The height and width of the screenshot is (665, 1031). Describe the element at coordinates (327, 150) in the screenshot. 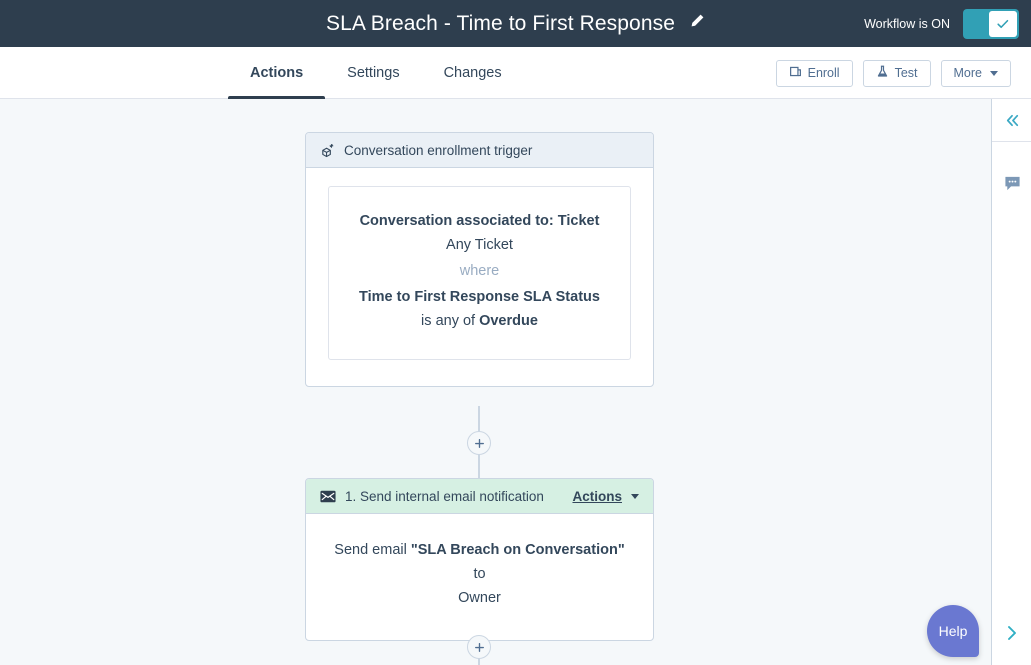

I see `enrollment-trigger-icon` at that location.